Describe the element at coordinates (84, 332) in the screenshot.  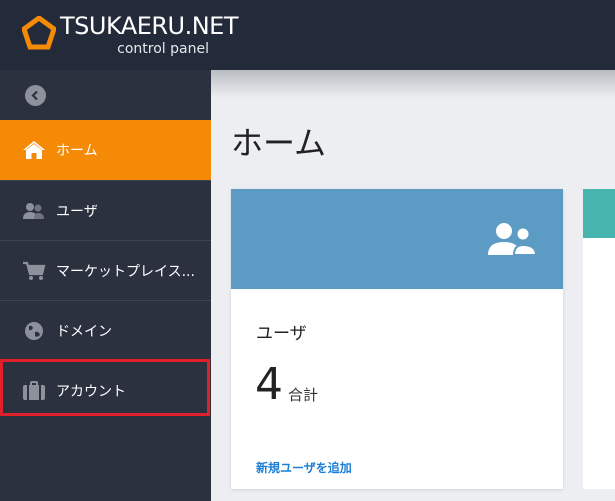
I see `sidebar-item-label: ドメイン` at that location.